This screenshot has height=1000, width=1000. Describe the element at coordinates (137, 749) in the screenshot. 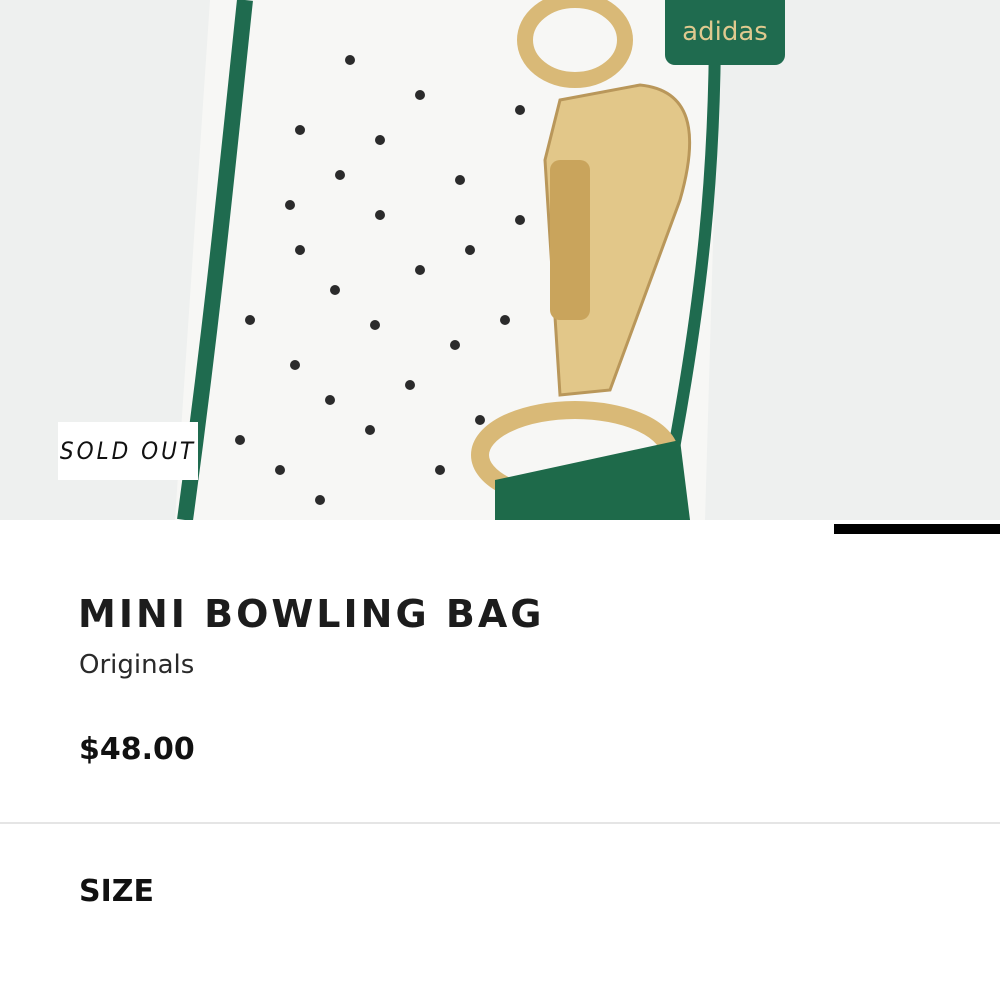

I see `product-price: $48.00` at that location.